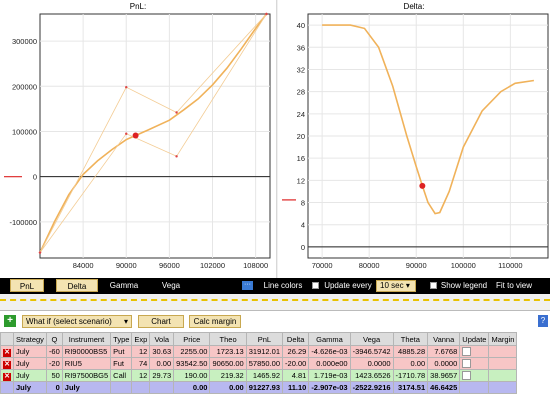 This screenshot has width=550, height=403. What do you see at coordinates (275, 302) in the screenshot?
I see `panel-splitter` at bounding box center [275, 302].